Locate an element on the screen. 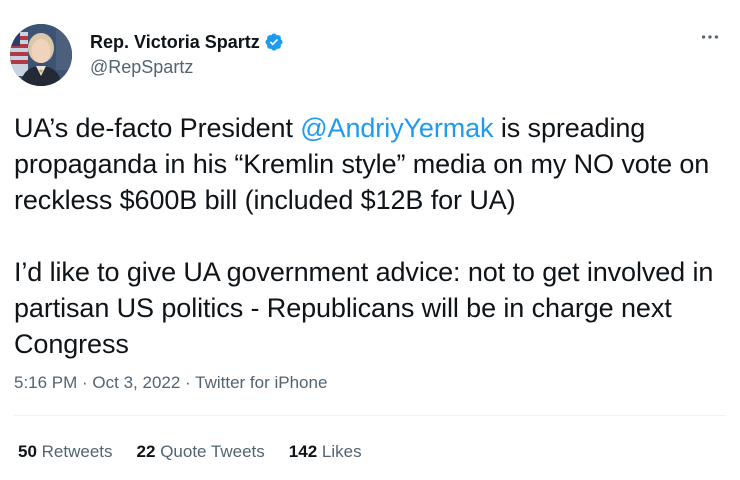 The width and height of the screenshot is (740, 480). verified-badge-icon is located at coordinates (274, 42).